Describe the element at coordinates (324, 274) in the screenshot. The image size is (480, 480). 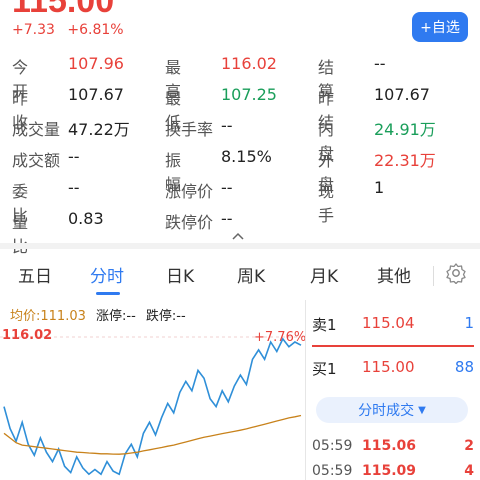
I see `tab-monthly-k: 月K` at that location.